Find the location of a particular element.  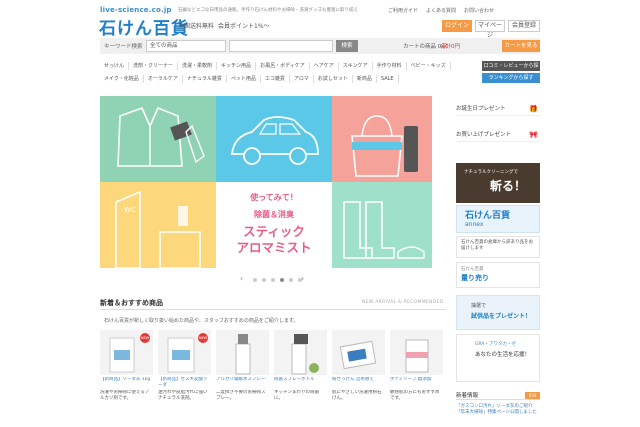

annex-banner: 石けん百貨 annex is located at coordinates (498, 219).